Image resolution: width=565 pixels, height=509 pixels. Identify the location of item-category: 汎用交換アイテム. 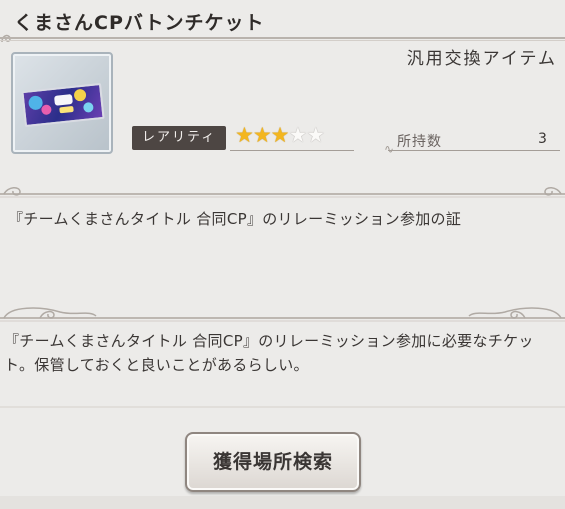
(481, 59).